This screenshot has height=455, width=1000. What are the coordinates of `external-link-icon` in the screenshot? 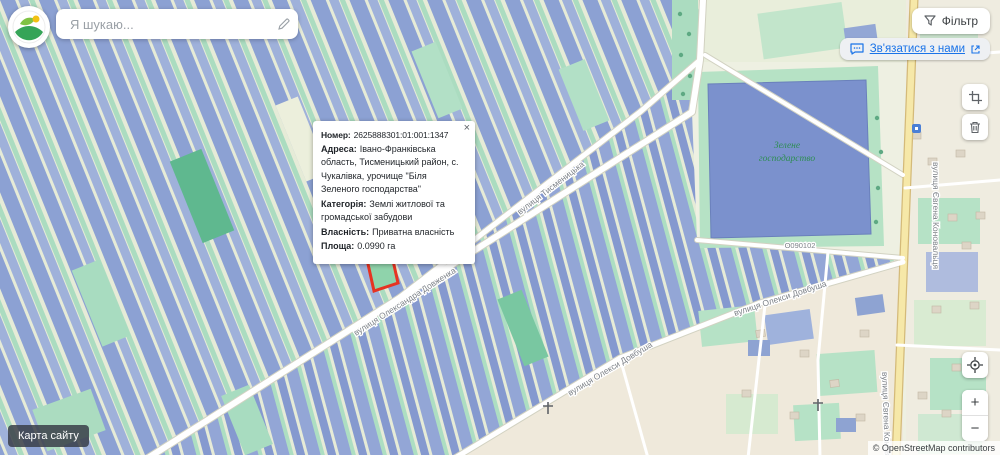 It's located at (975, 49).